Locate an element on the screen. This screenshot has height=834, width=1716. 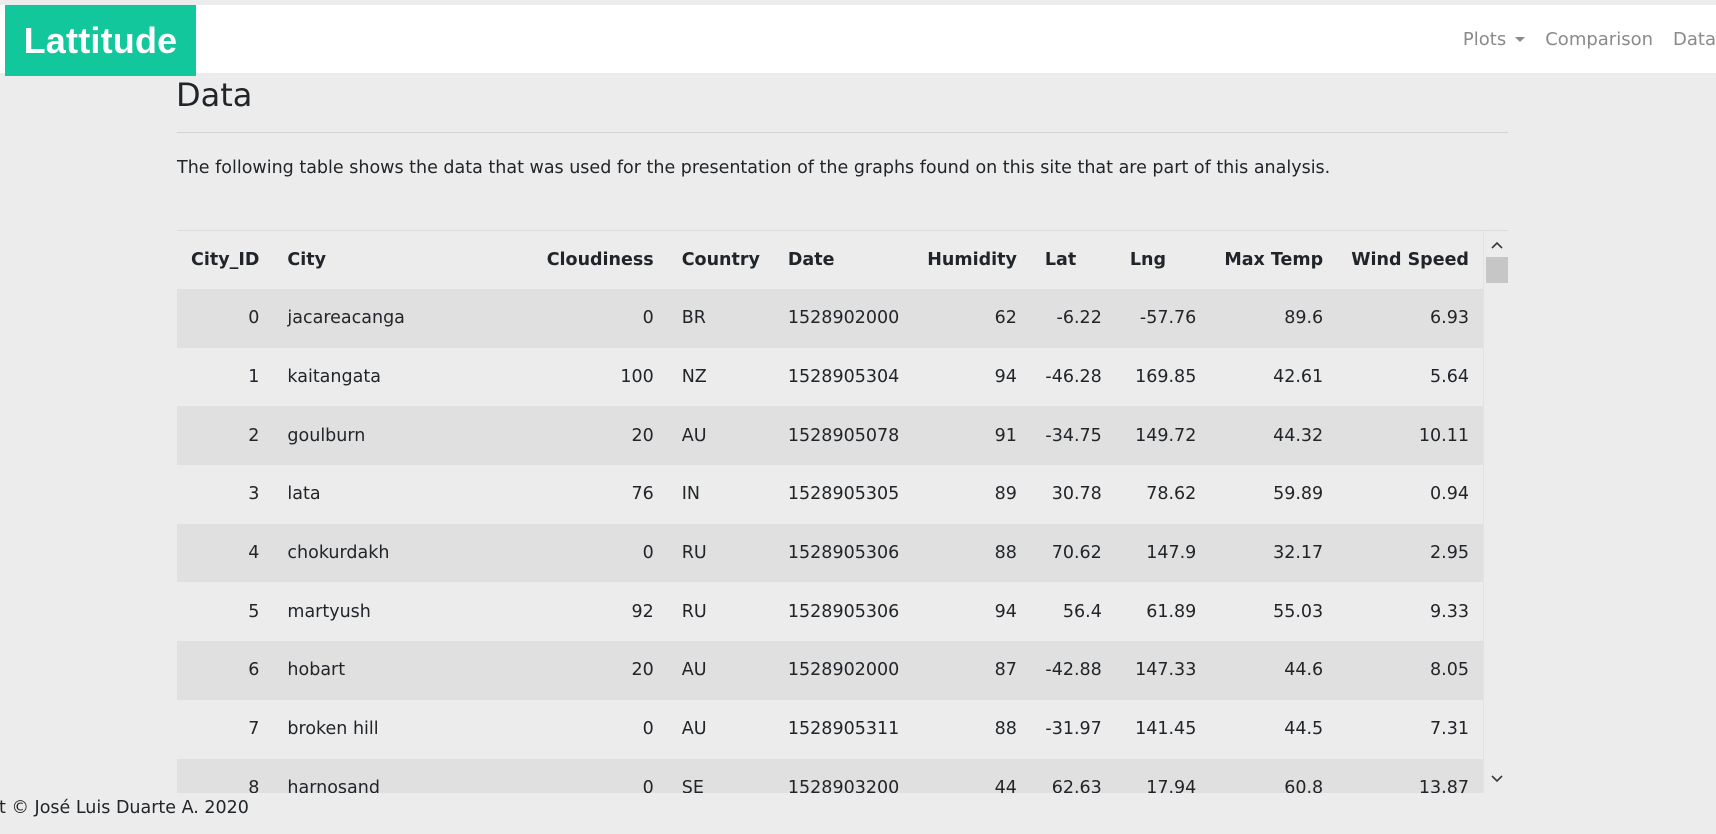
table-cell: 55.03 is located at coordinates (1274, 612).